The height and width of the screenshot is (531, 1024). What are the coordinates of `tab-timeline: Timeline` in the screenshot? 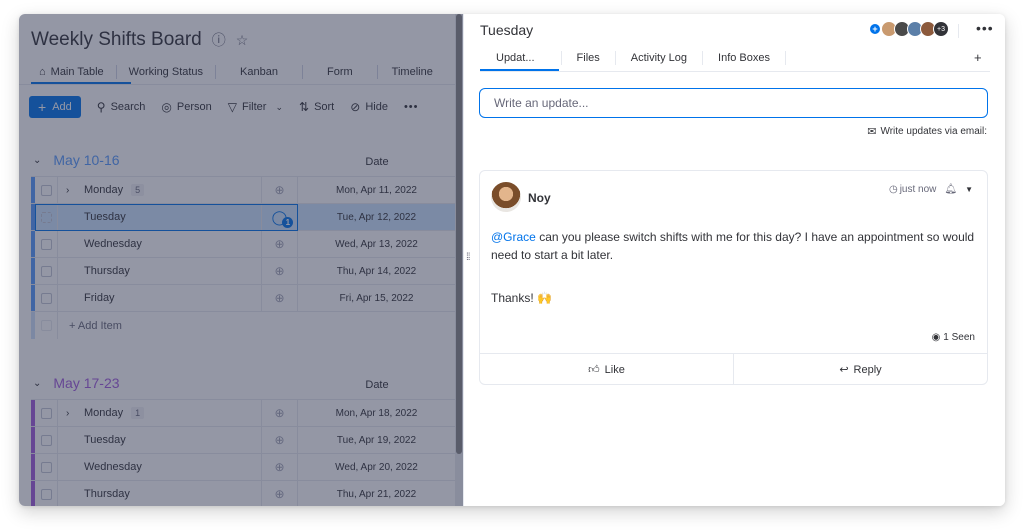 It's located at (412, 72).